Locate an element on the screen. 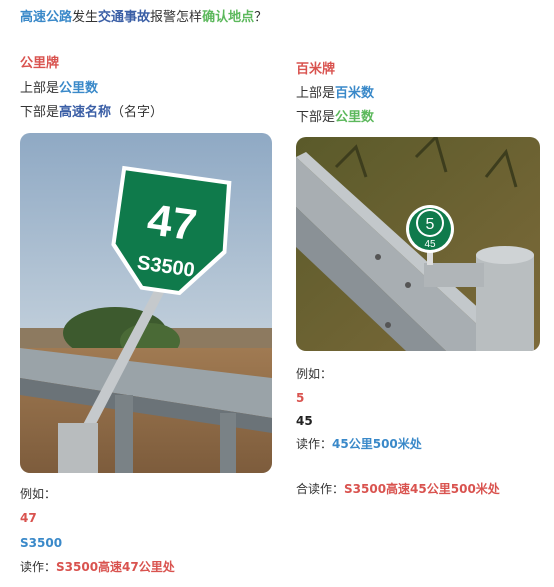  right-read-value: 45公里500米处 is located at coordinates (377, 444).